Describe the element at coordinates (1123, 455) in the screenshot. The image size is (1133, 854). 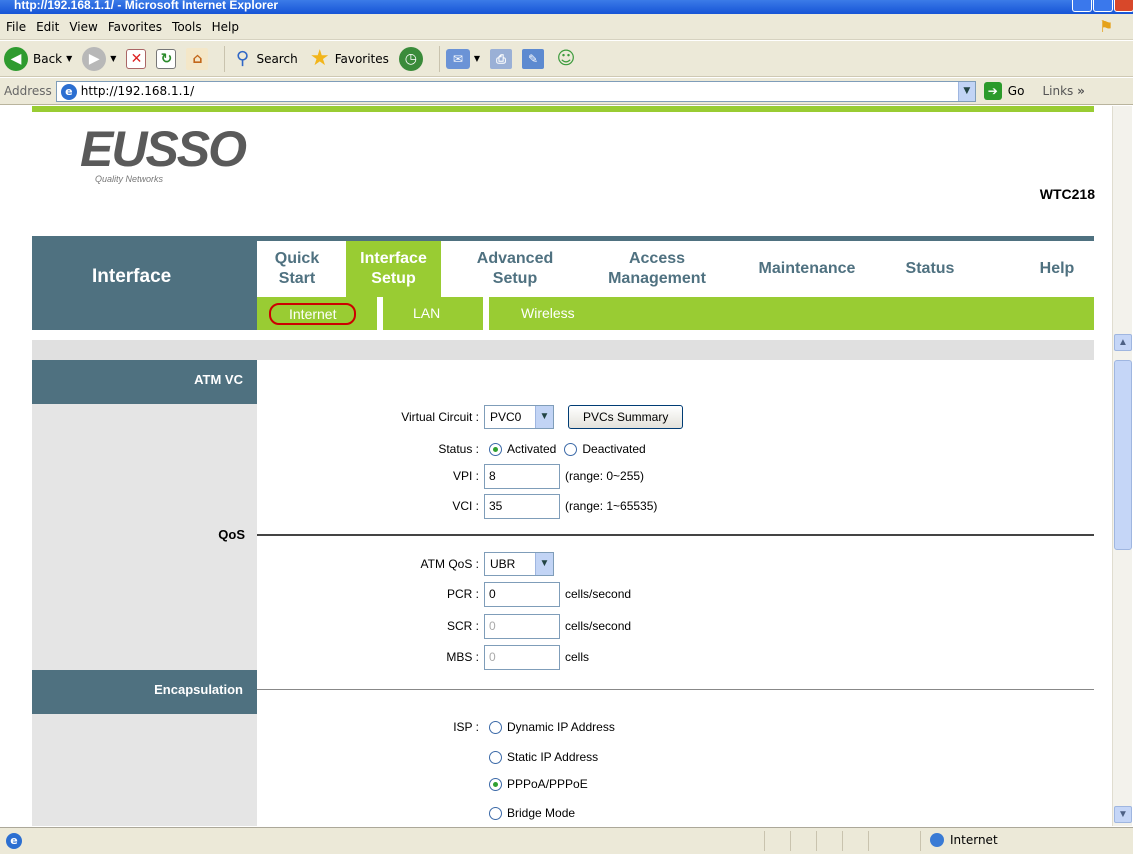
I see `scroll-thumb` at that location.